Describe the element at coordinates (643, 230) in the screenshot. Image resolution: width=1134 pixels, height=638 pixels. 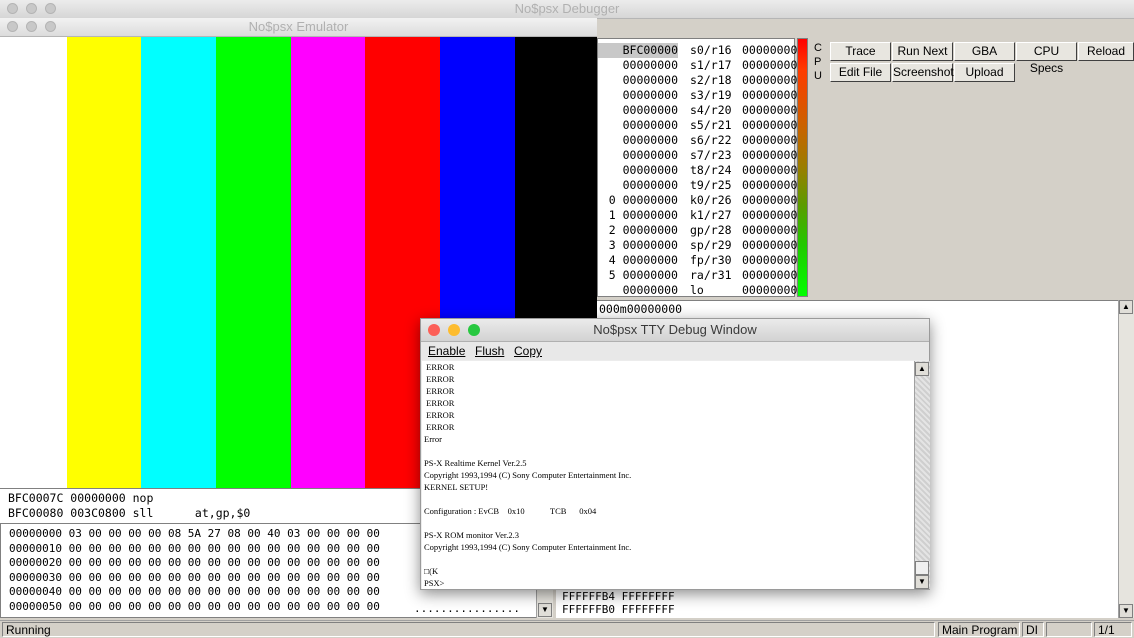
I see `register-address: 2 00000000` at that location.